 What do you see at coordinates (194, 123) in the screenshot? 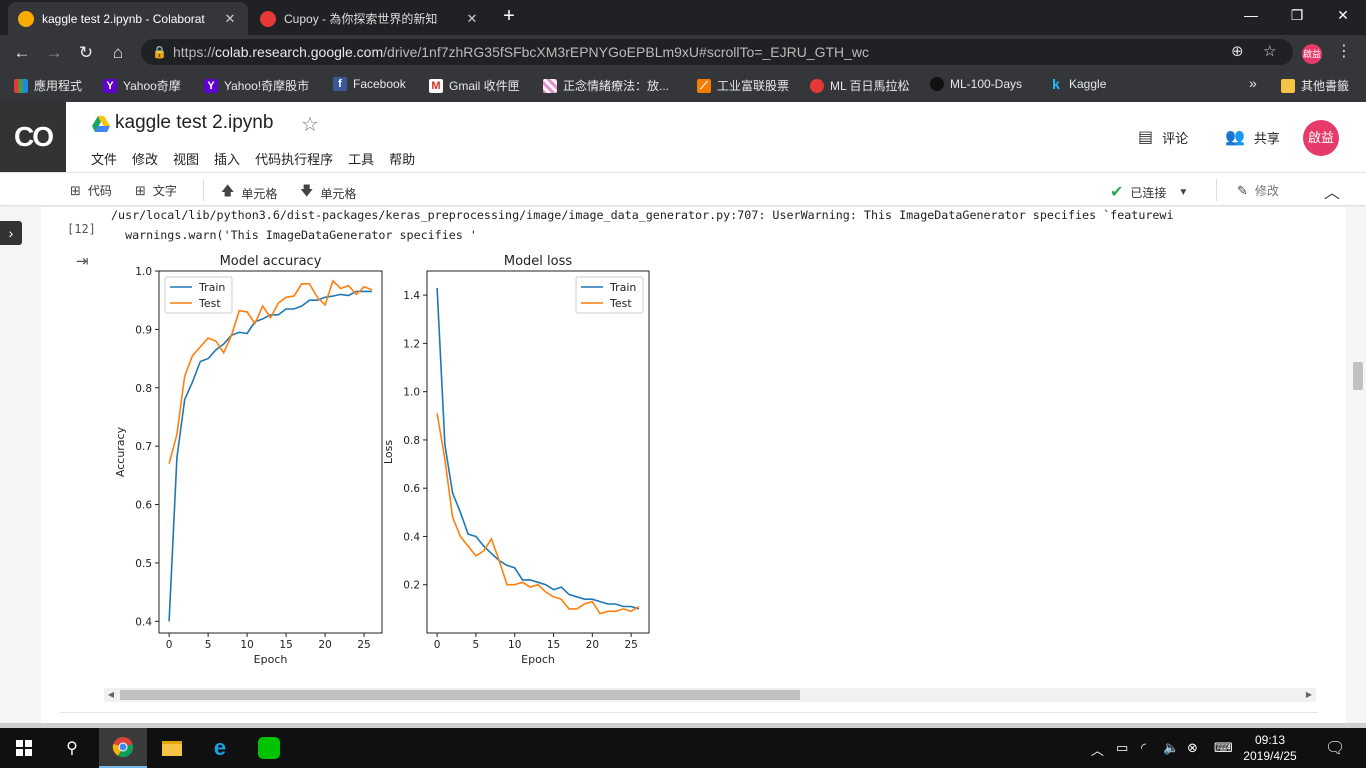
I see `notebook-title: kaggle test 2.ipynb` at bounding box center [194, 123].